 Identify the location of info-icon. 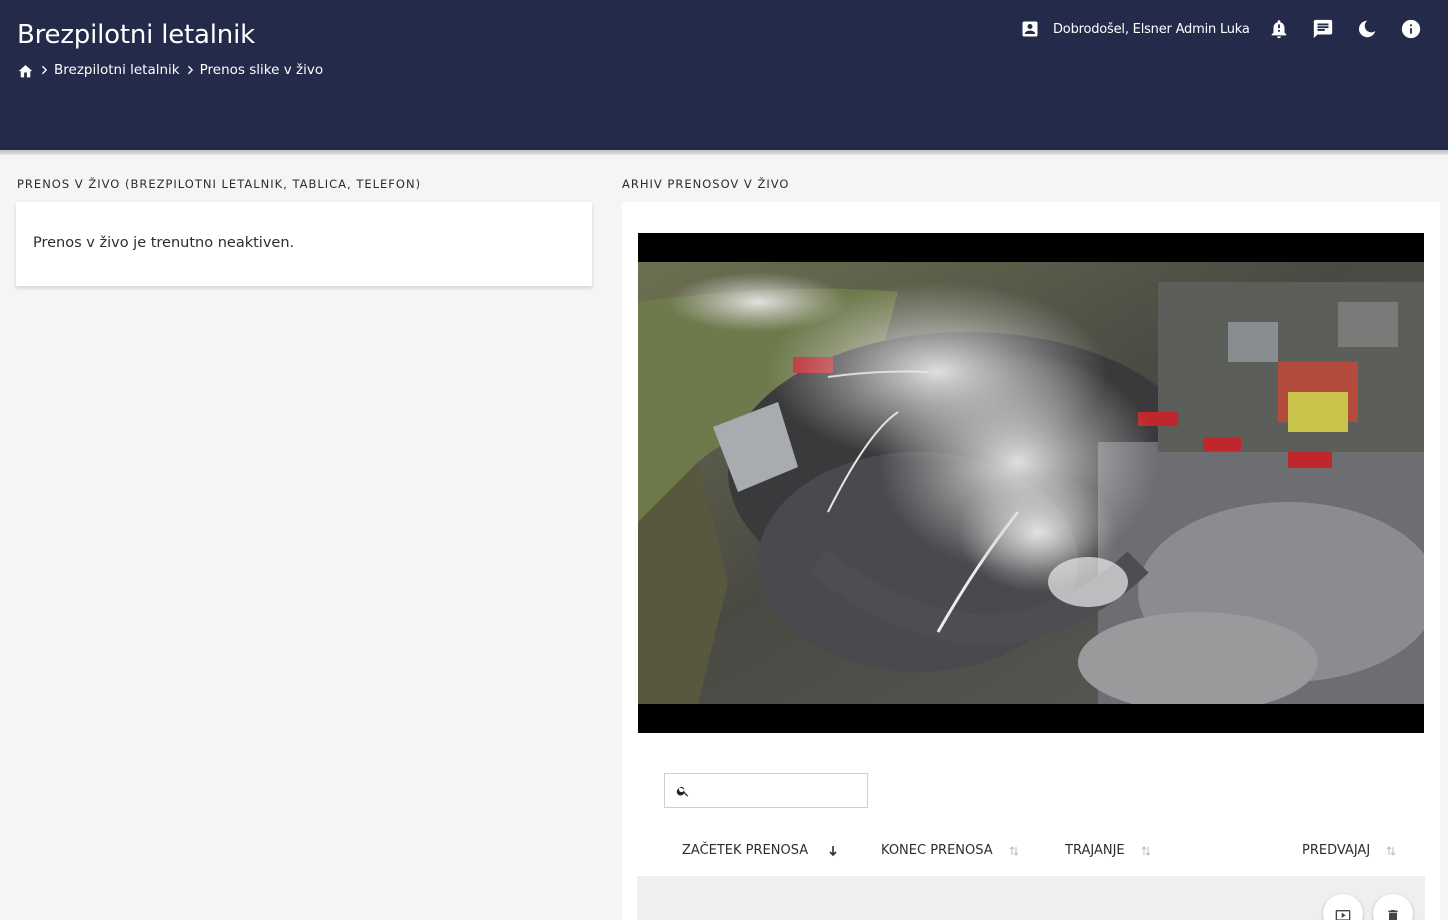
(1411, 29).